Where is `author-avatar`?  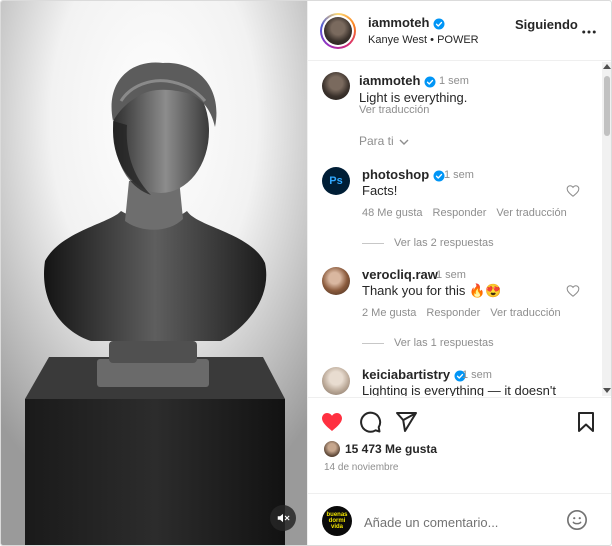
author-avatar is located at coordinates (338, 31).